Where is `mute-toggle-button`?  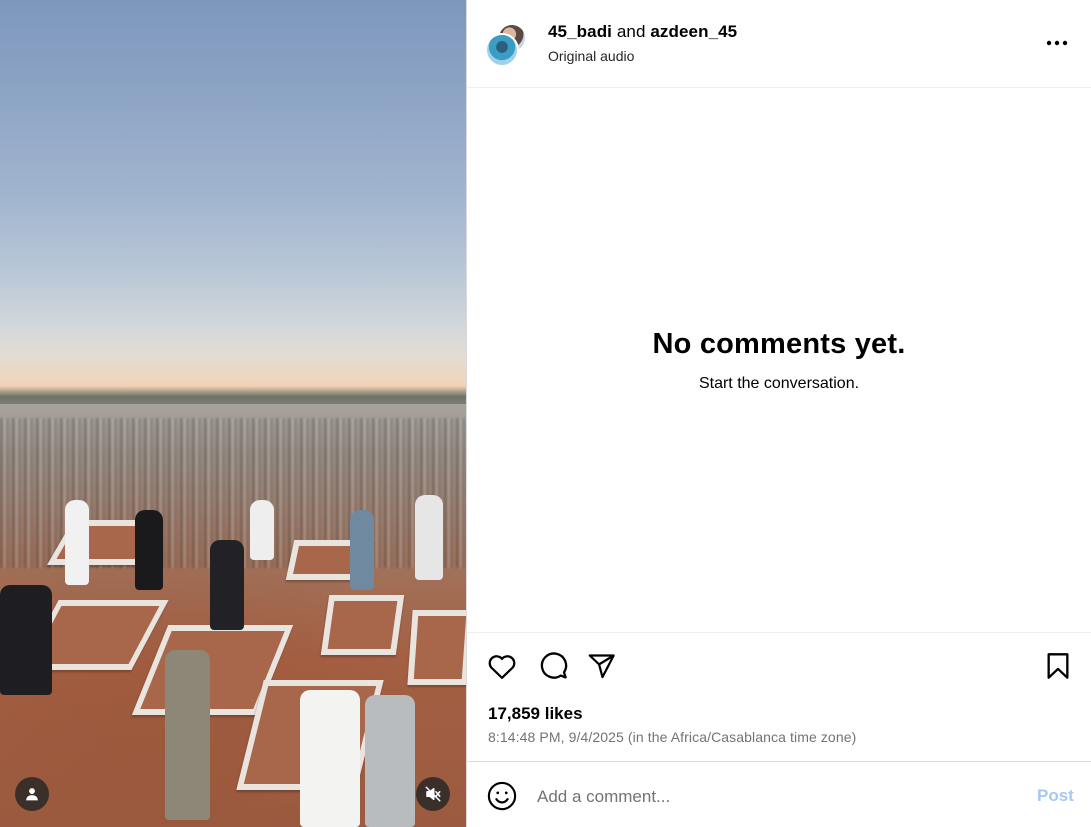 mute-toggle-button is located at coordinates (433, 794).